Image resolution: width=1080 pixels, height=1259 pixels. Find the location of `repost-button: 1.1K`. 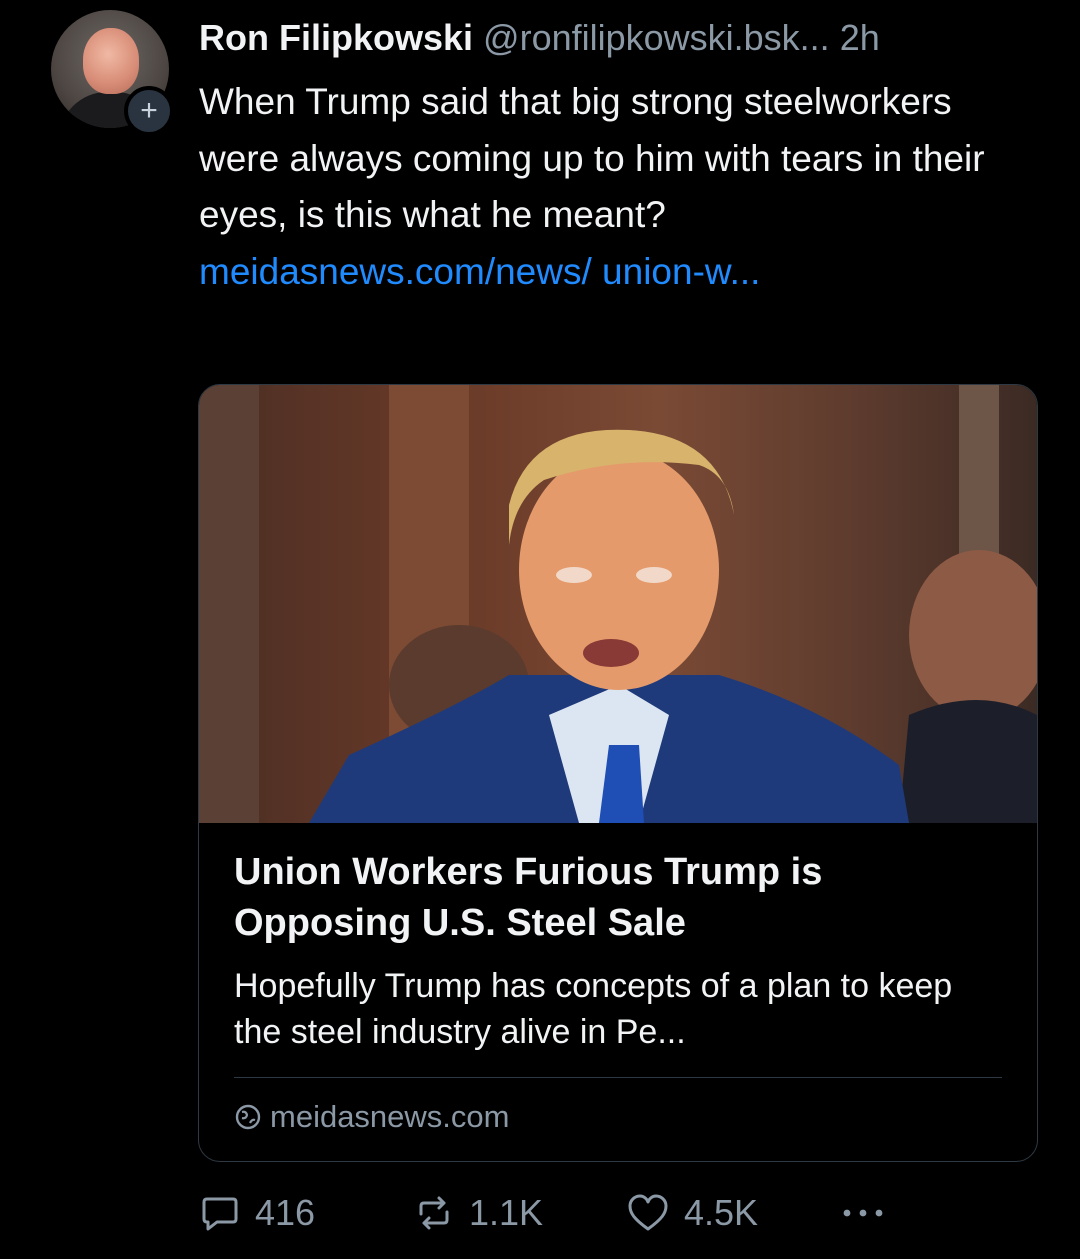

repost-button: 1.1K is located at coordinates (478, 1213).